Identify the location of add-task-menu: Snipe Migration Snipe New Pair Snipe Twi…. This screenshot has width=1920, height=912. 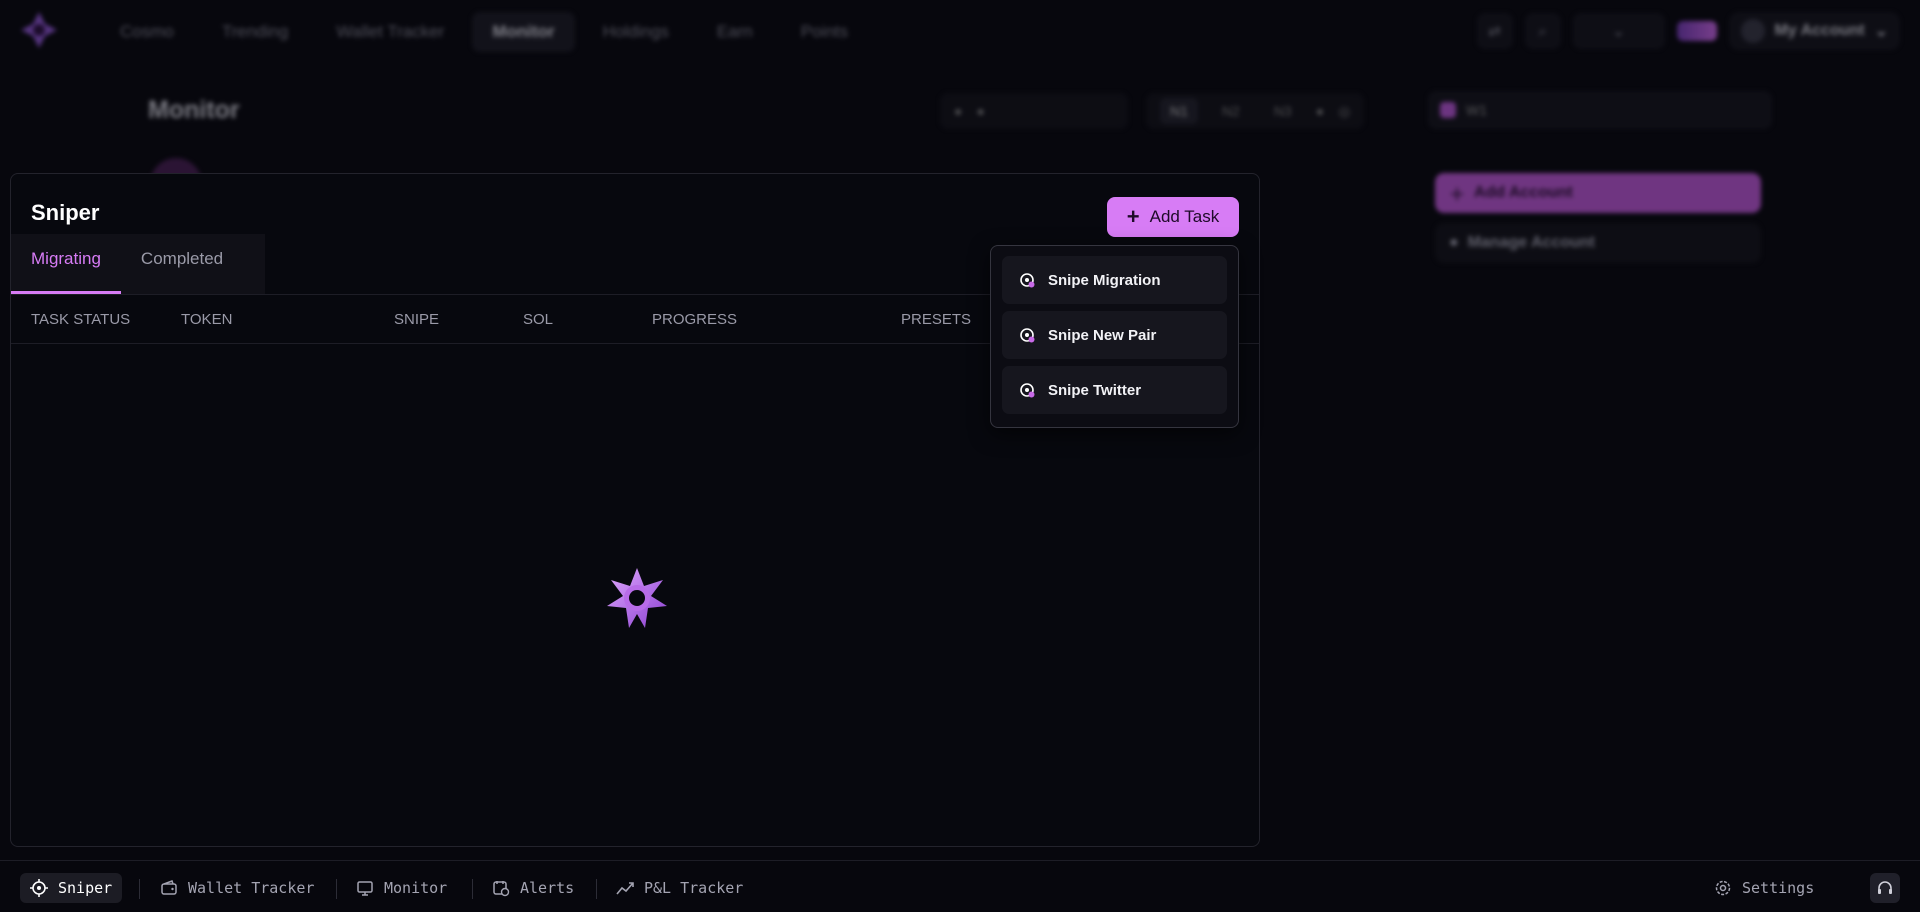
(1114, 336).